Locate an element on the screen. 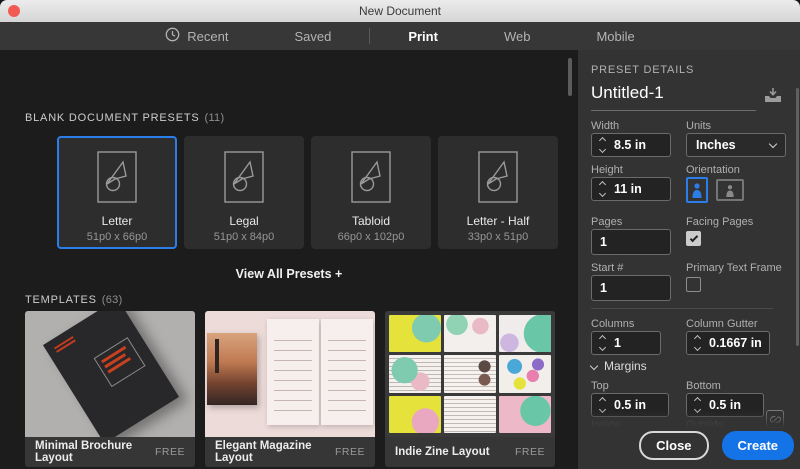 The width and height of the screenshot is (800, 469). preset-card-legal: Legal 51p0 x 84p0 is located at coordinates (244, 192).